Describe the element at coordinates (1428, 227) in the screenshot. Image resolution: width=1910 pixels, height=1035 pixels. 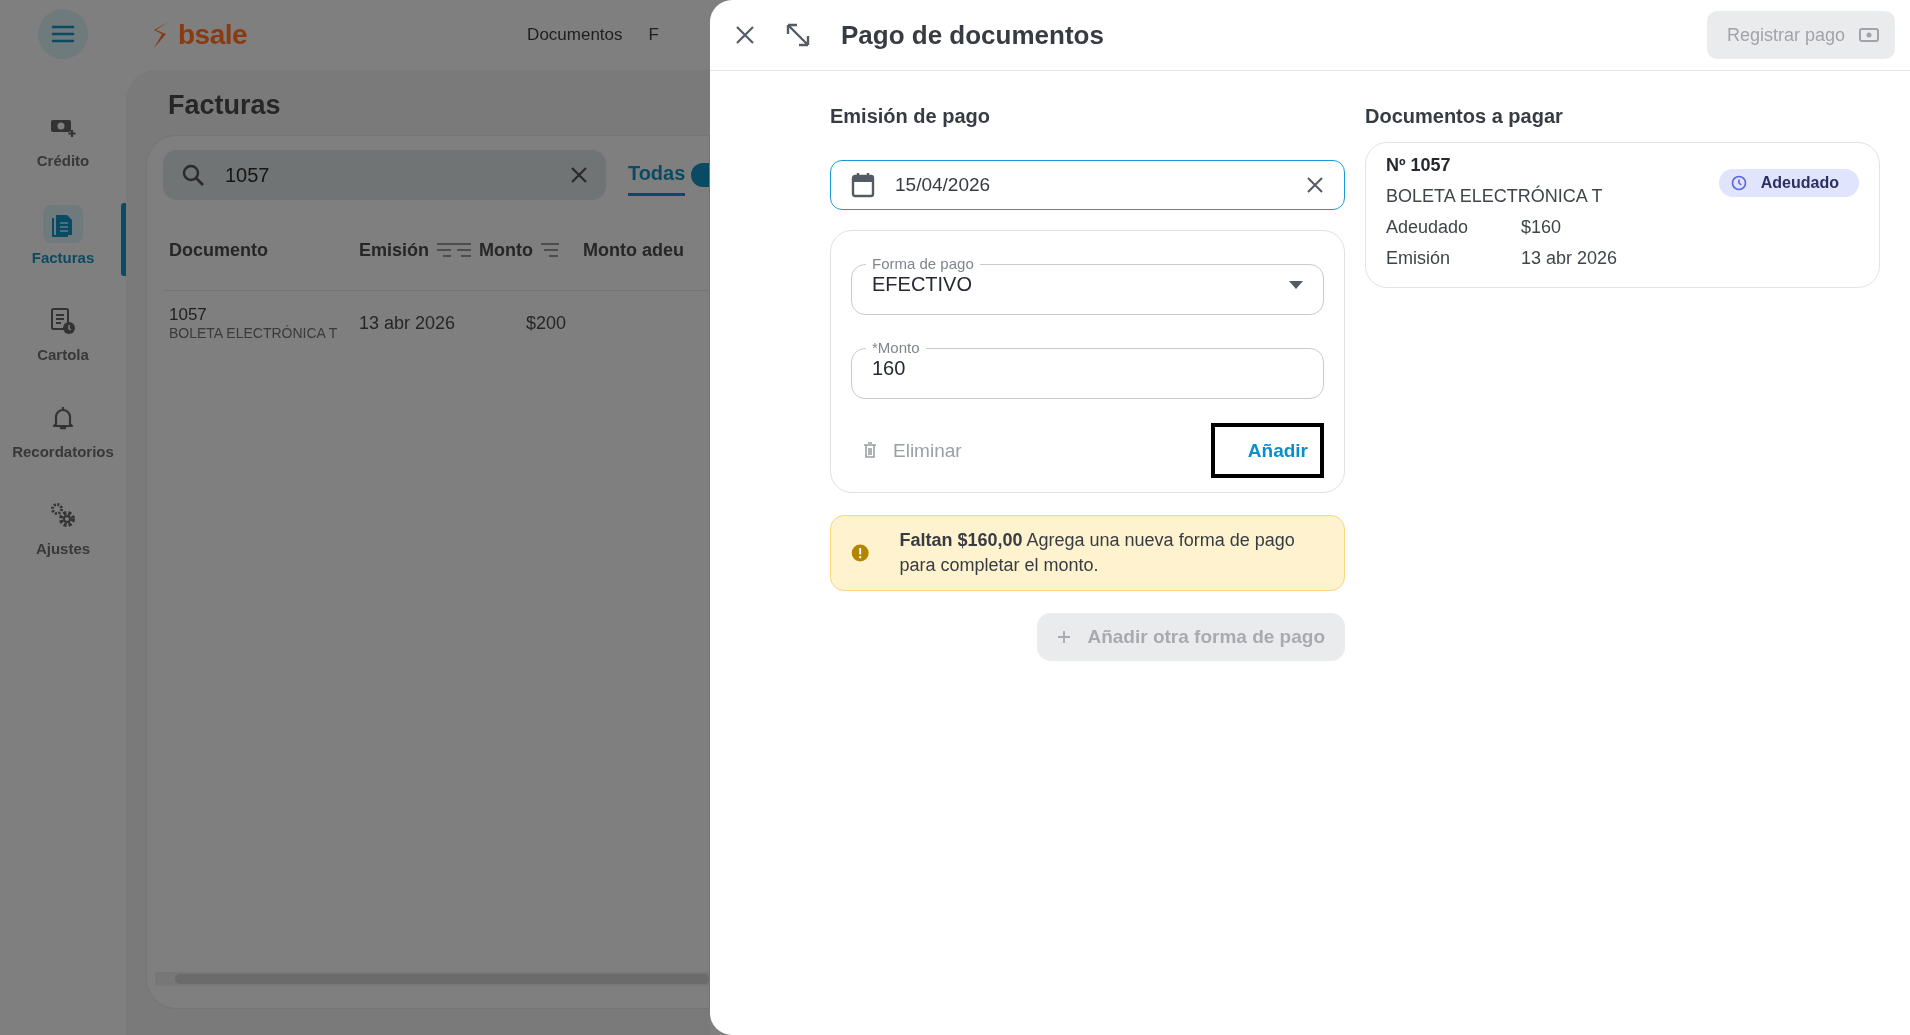
I see `field-label: Adeudado` at that location.